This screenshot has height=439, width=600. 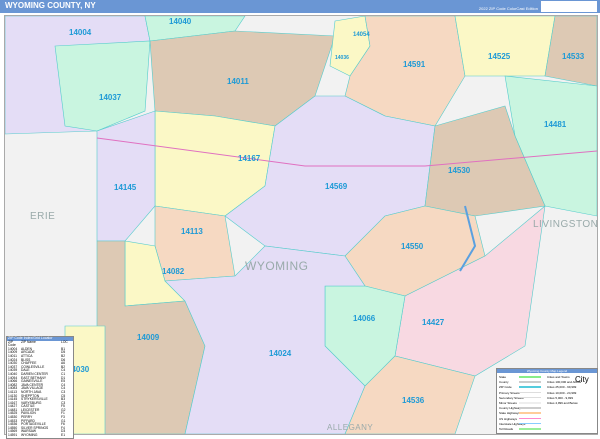 What do you see at coordinates (558, 377) in the screenshot?
I see `legend-city-item: Cities and Towns` at bounding box center [558, 377].